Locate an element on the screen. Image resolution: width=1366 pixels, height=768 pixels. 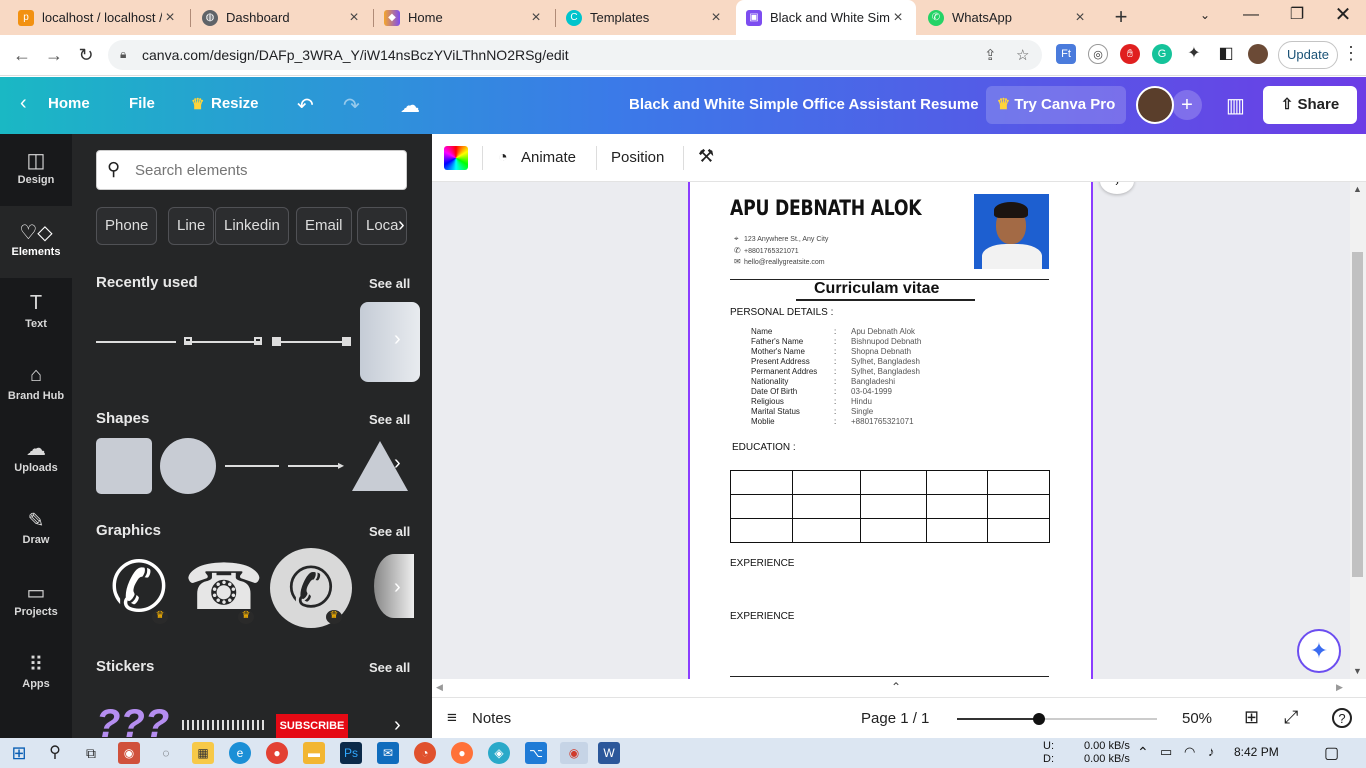
file-explorer-icon: ▬ is located at coordinates (314, 753).